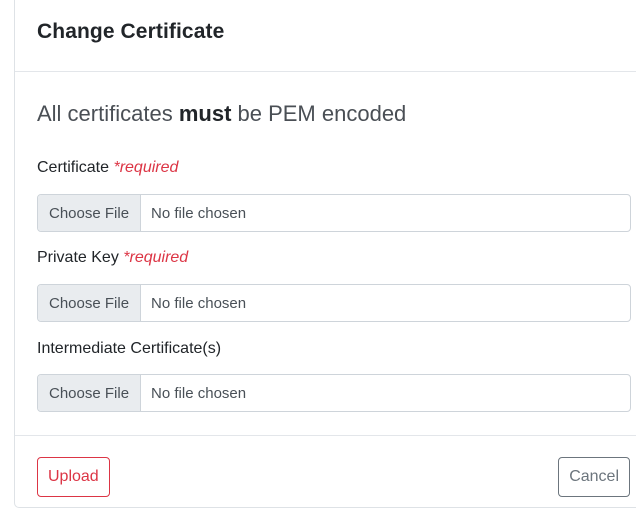 The image size is (636, 514). Describe the element at coordinates (75, 167) in the screenshot. I see `certificate-label-text: Certificate` at that location.